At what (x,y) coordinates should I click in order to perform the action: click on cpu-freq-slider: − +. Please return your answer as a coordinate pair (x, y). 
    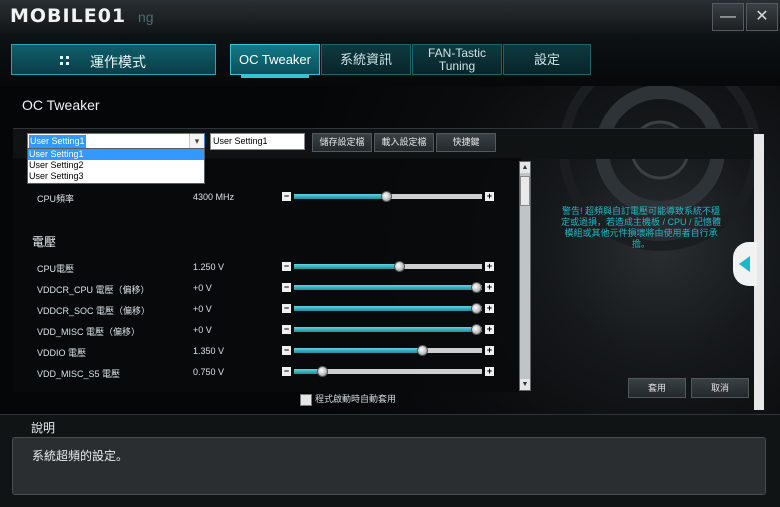
    Looking at the image, I should click on (388, 197).